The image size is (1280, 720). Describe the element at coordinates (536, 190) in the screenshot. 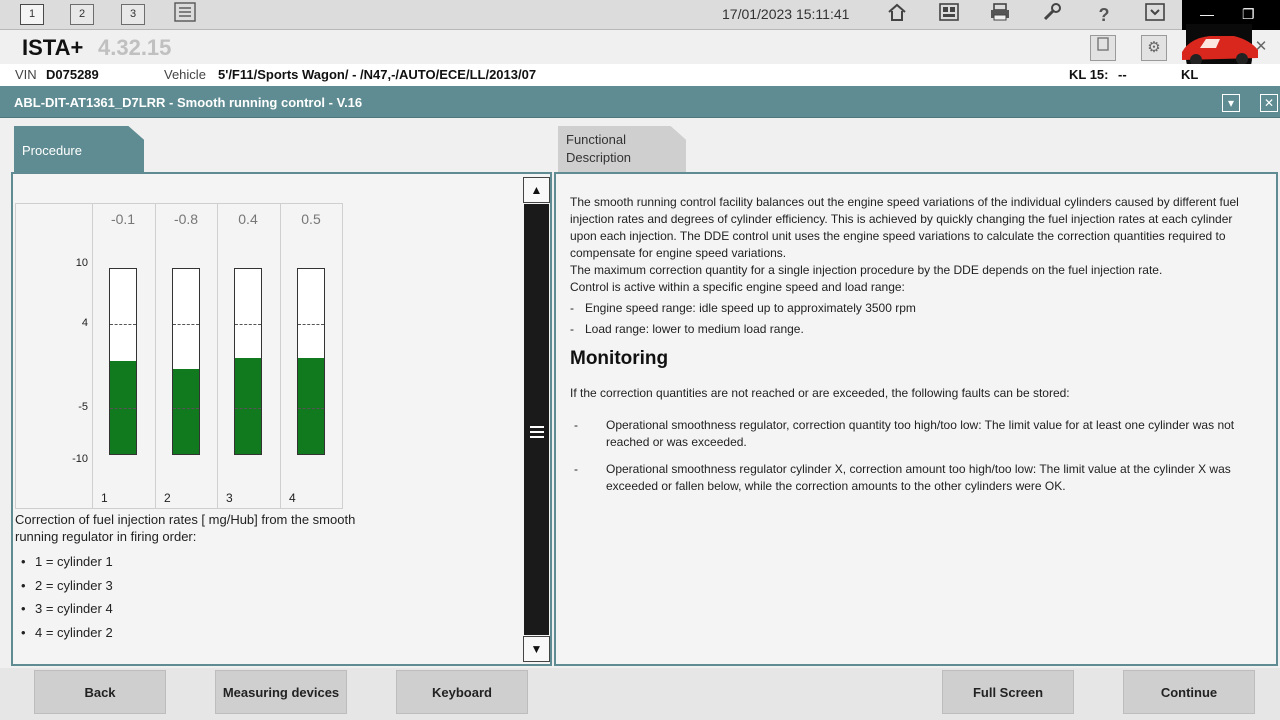

I see `scroll-up-icon: ▲` at that location.